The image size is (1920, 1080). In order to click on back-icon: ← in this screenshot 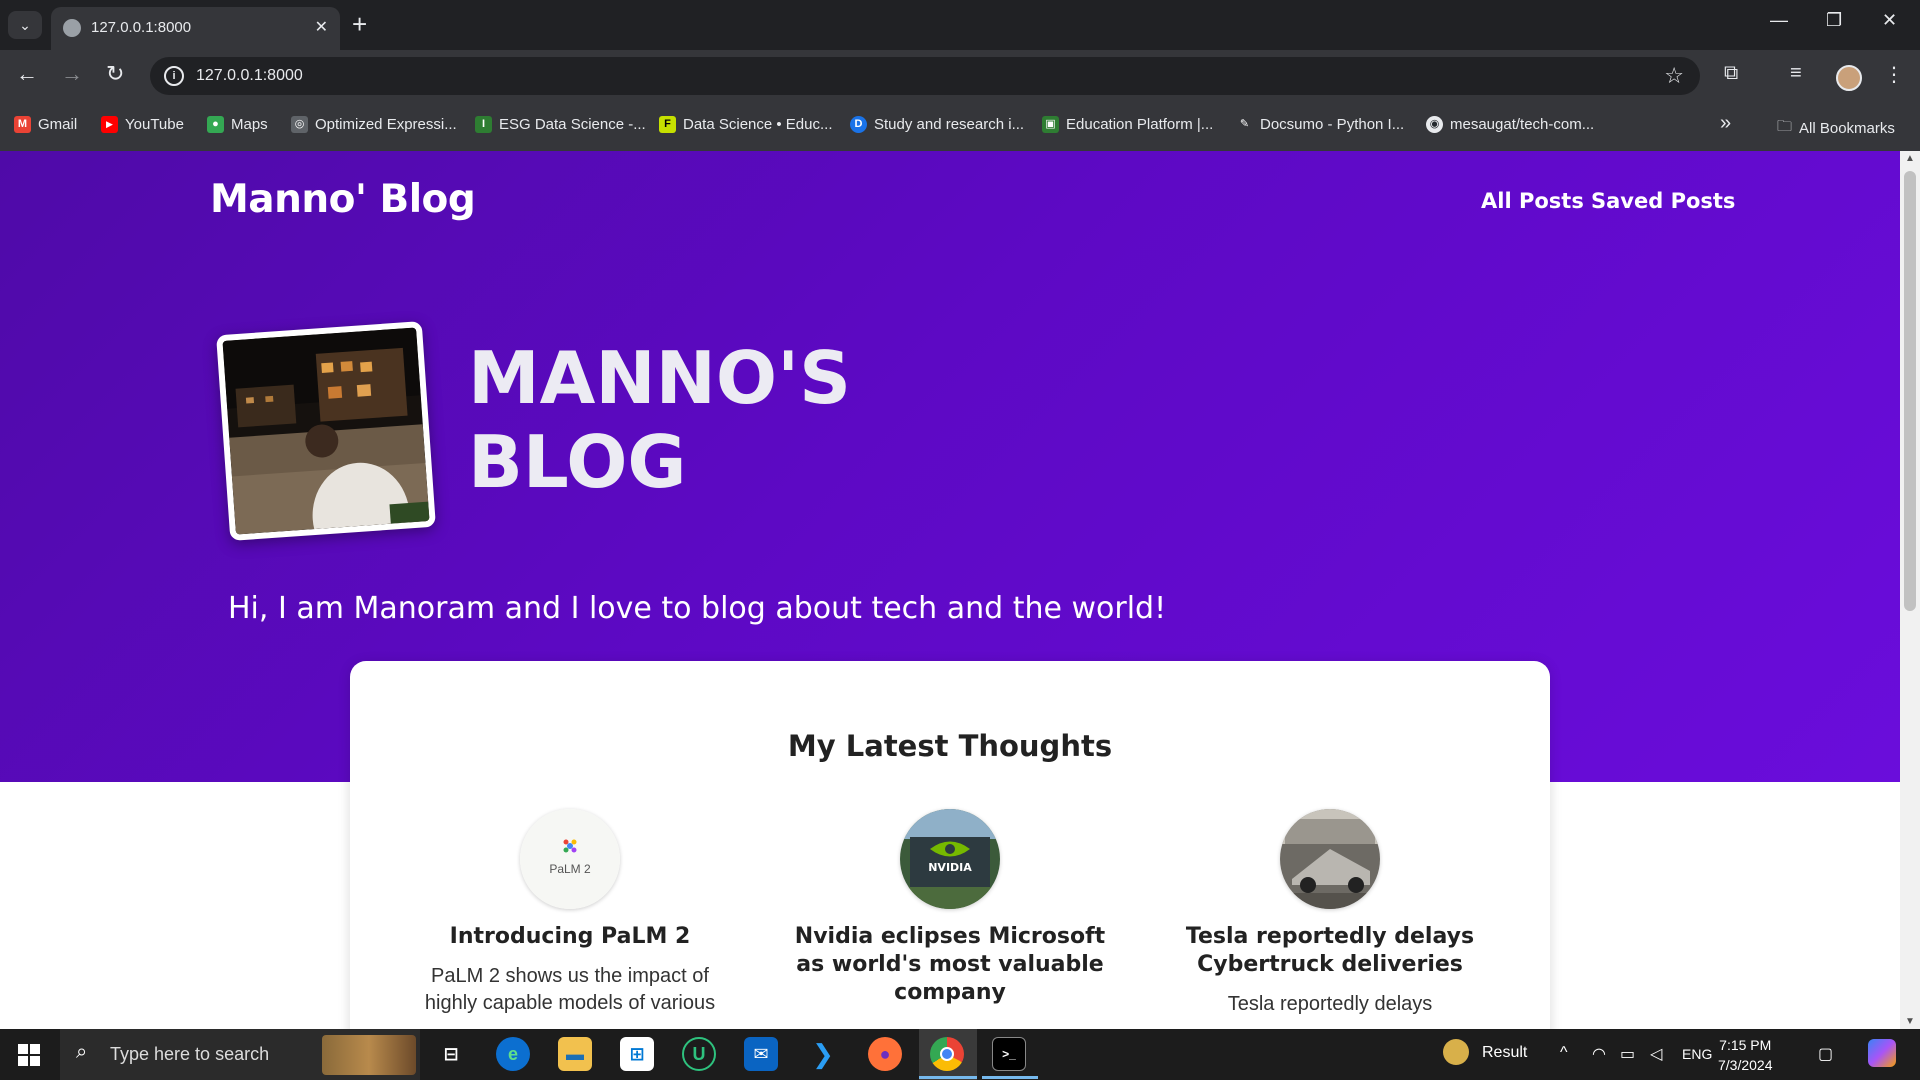, I will do `click(27, 74)`.